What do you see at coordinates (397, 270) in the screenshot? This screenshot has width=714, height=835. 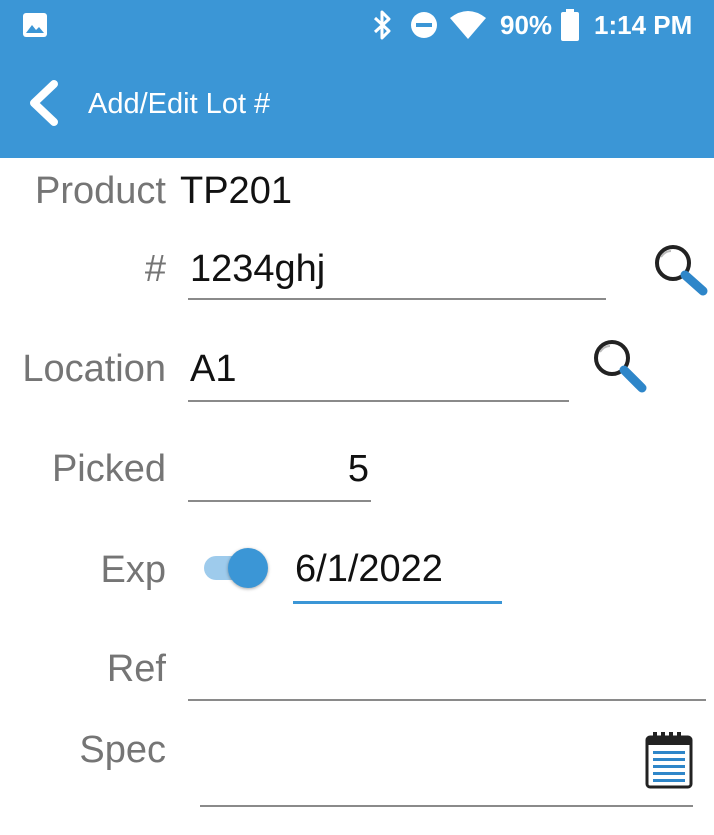 I see `lot-number-field: 1234ghj` at bounding box center [397, 270].